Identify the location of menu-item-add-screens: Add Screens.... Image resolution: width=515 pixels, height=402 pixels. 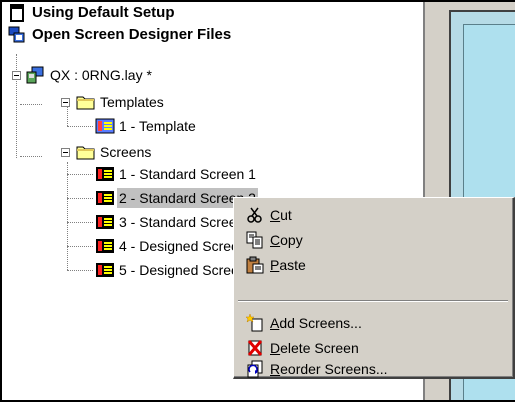
(372, 323).